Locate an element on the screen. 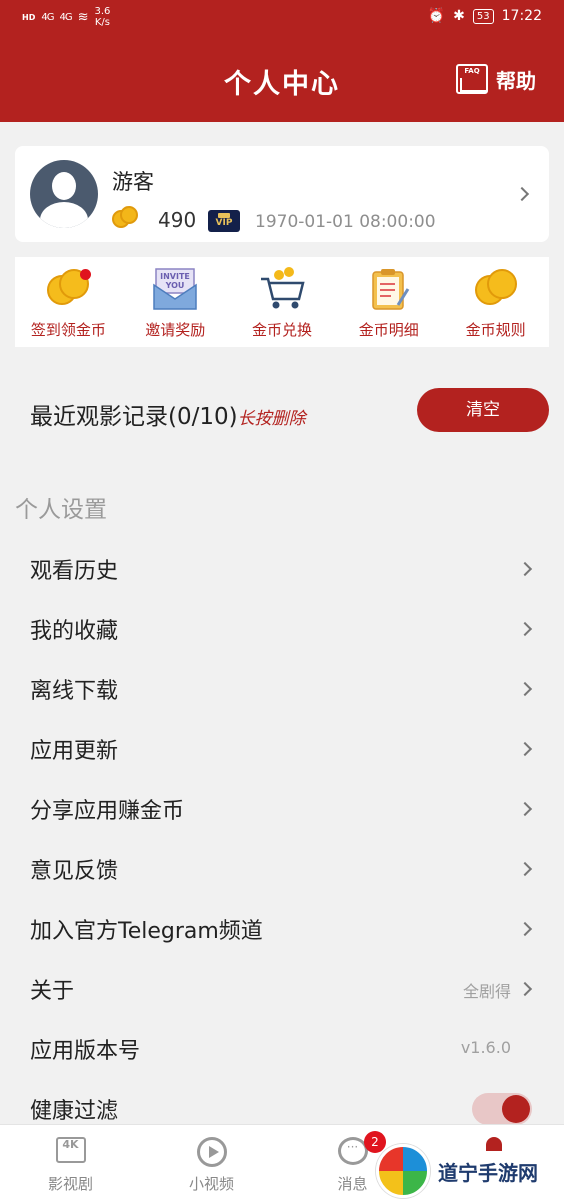 The height and width of the screenshot is (1200, 564). signal-icon: 4G is located at coordinates (47, 17).